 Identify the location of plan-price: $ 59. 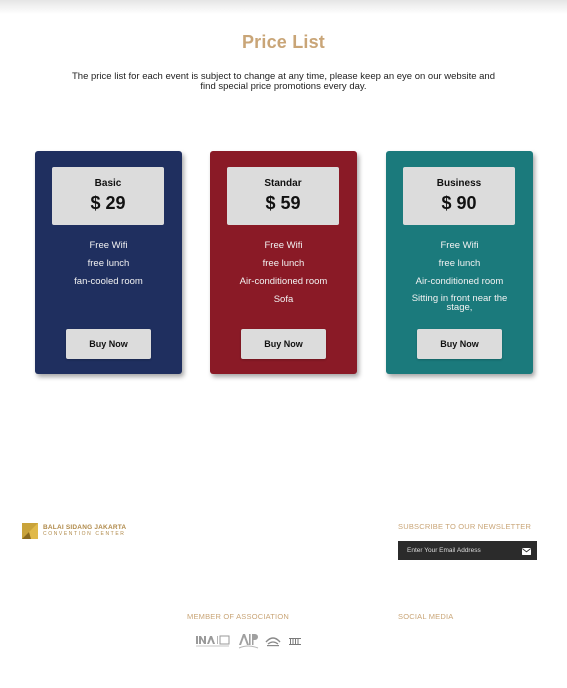
(283, 203).